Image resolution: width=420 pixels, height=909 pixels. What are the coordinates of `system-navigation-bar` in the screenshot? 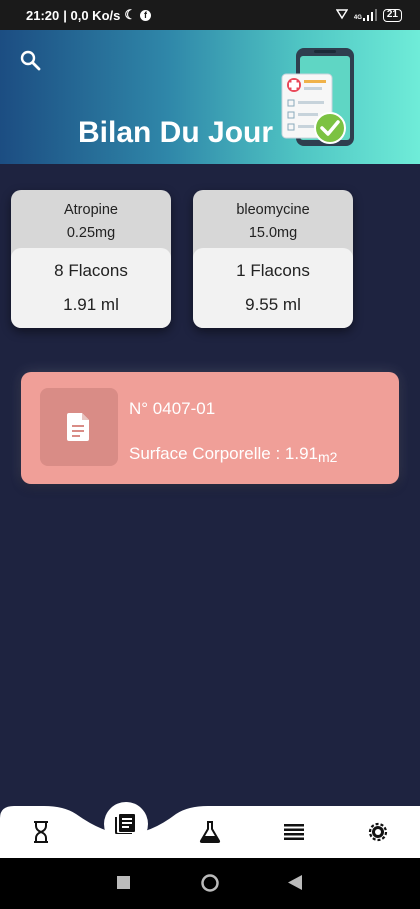 It's located at (210, 883).